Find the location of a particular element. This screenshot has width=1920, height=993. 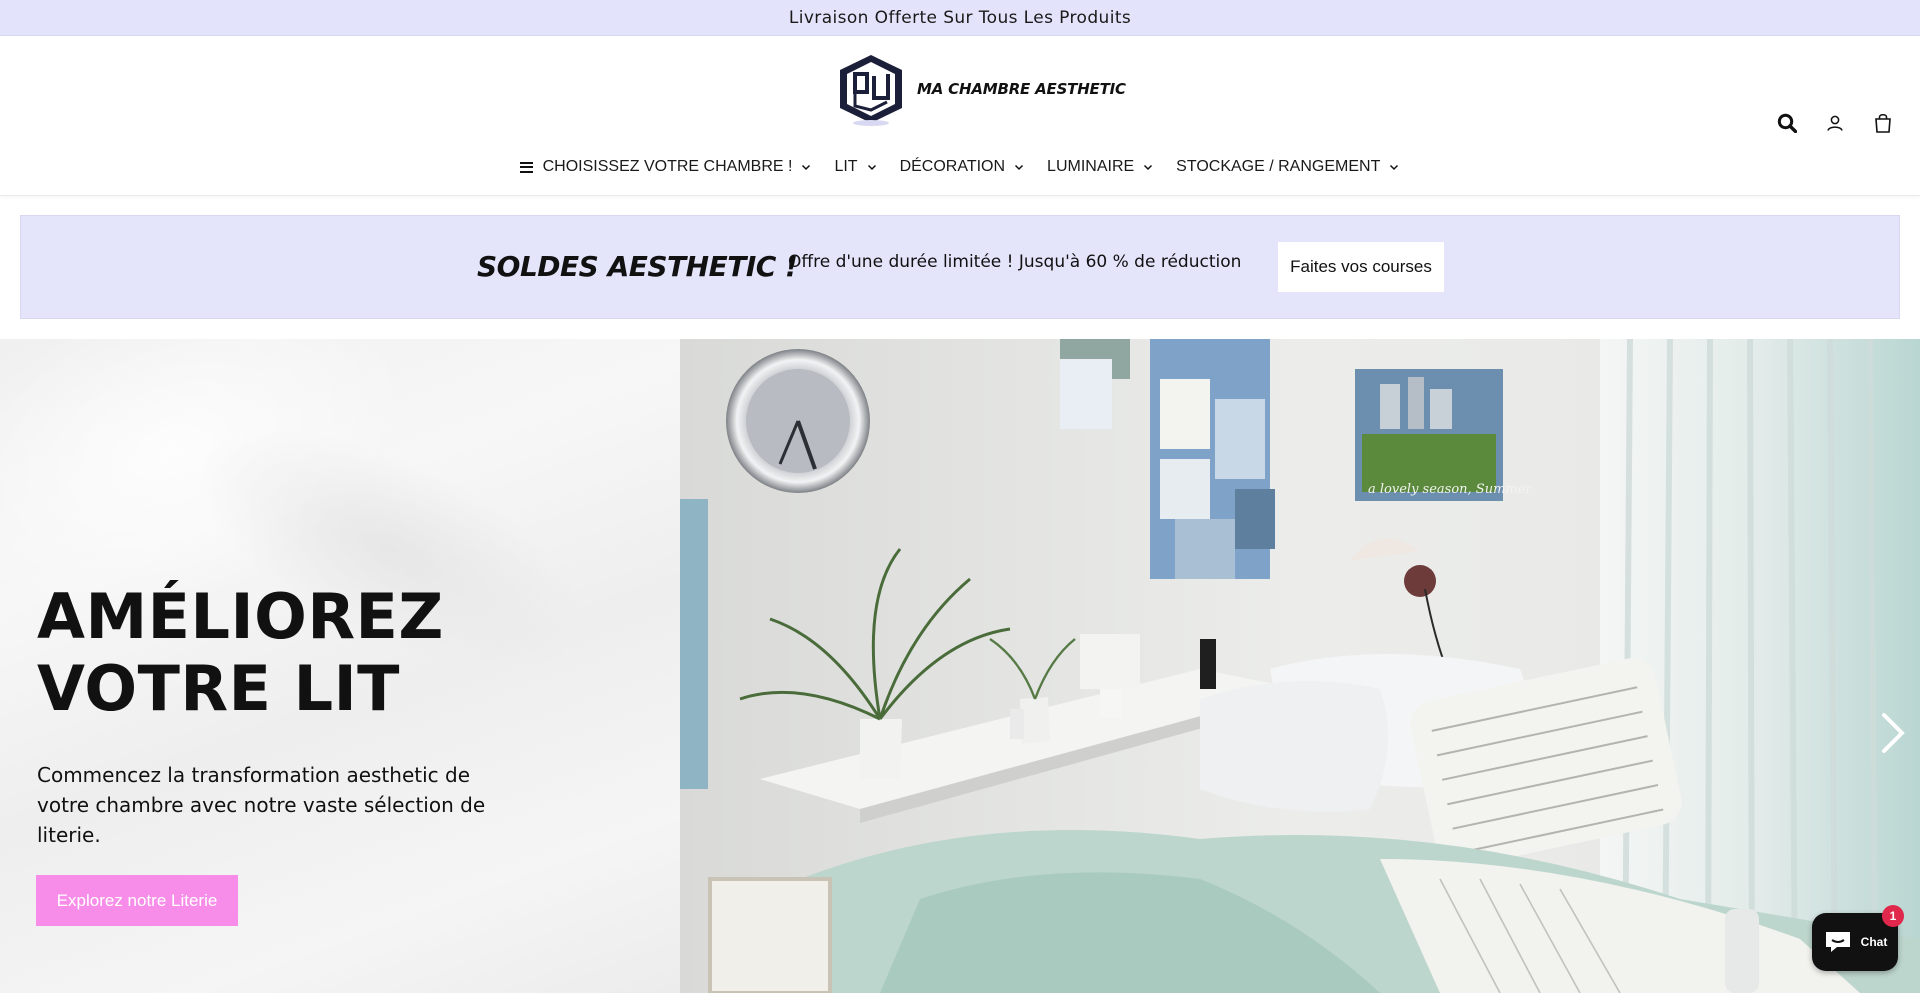

account-icon is located at coordinates (1835, 123).